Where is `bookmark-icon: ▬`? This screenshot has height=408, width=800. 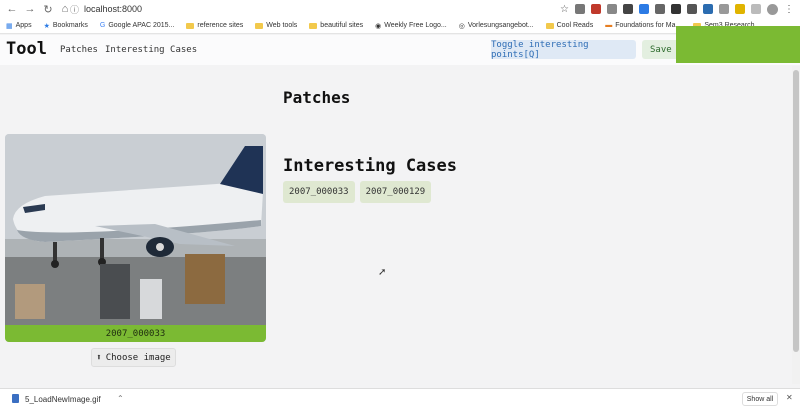
bookmark-icon: ▬ is located at coordinates (609, 25).